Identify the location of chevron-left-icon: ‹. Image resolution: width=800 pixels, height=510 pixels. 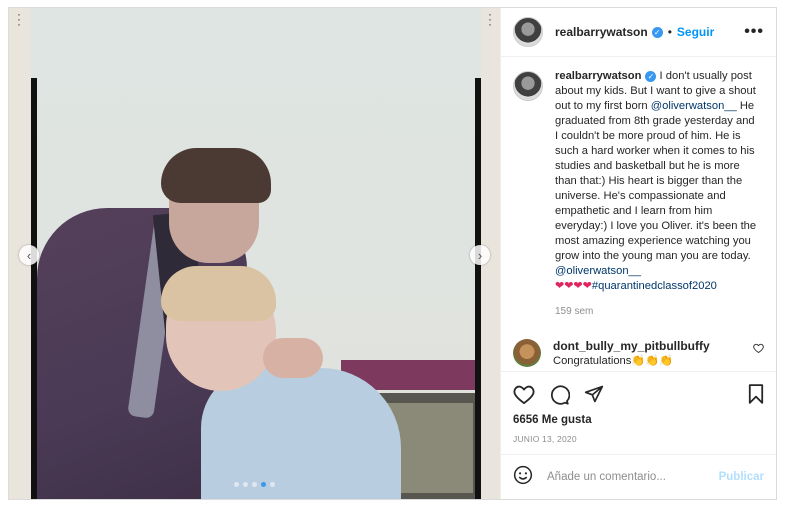
(29, 255).